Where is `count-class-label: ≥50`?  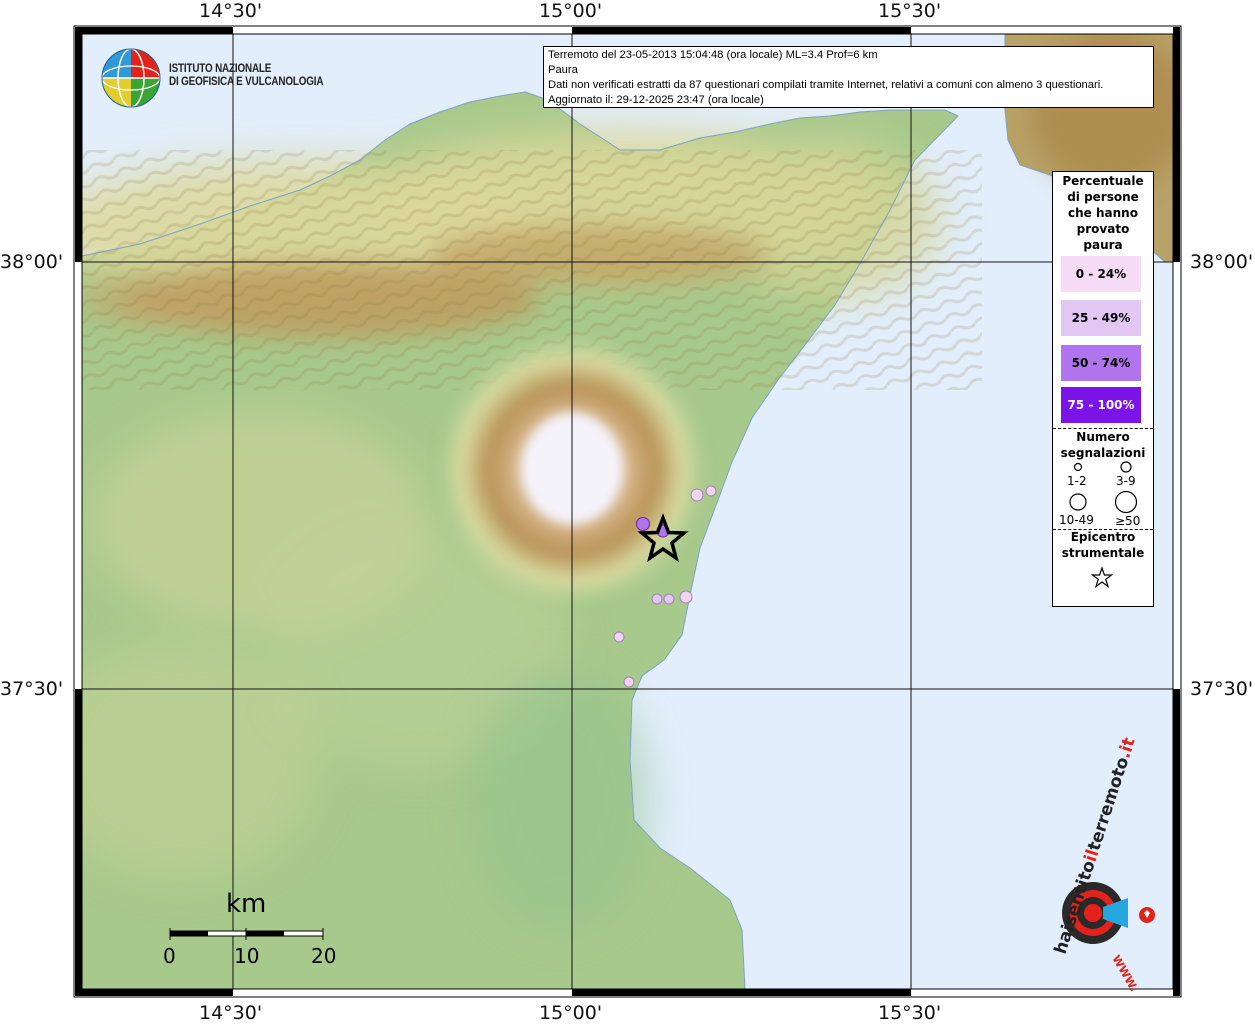
count-class-label: ≥50 is located at coordinates (1128, 521).